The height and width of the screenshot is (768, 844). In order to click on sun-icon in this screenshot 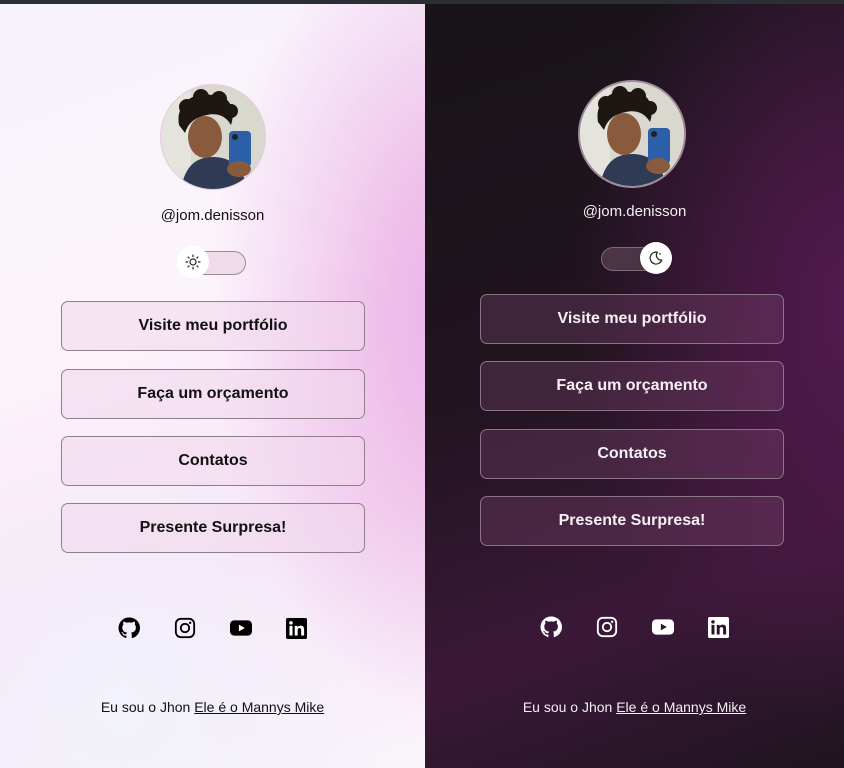, I will do `click(193, 262)`.